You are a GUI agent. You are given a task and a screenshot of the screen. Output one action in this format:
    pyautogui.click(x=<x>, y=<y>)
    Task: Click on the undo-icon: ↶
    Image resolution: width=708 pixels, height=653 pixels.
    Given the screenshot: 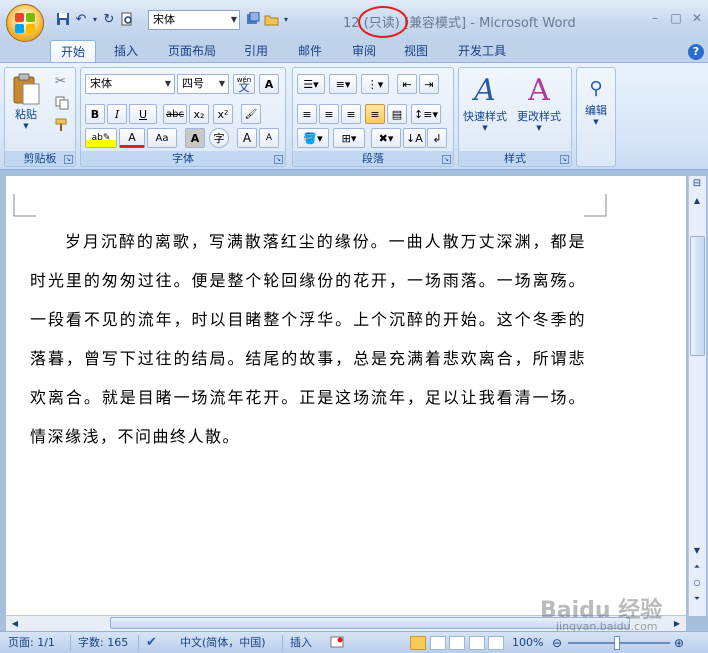 What is the action you would take?
    pyautogui.click(x=81, y=19)
    